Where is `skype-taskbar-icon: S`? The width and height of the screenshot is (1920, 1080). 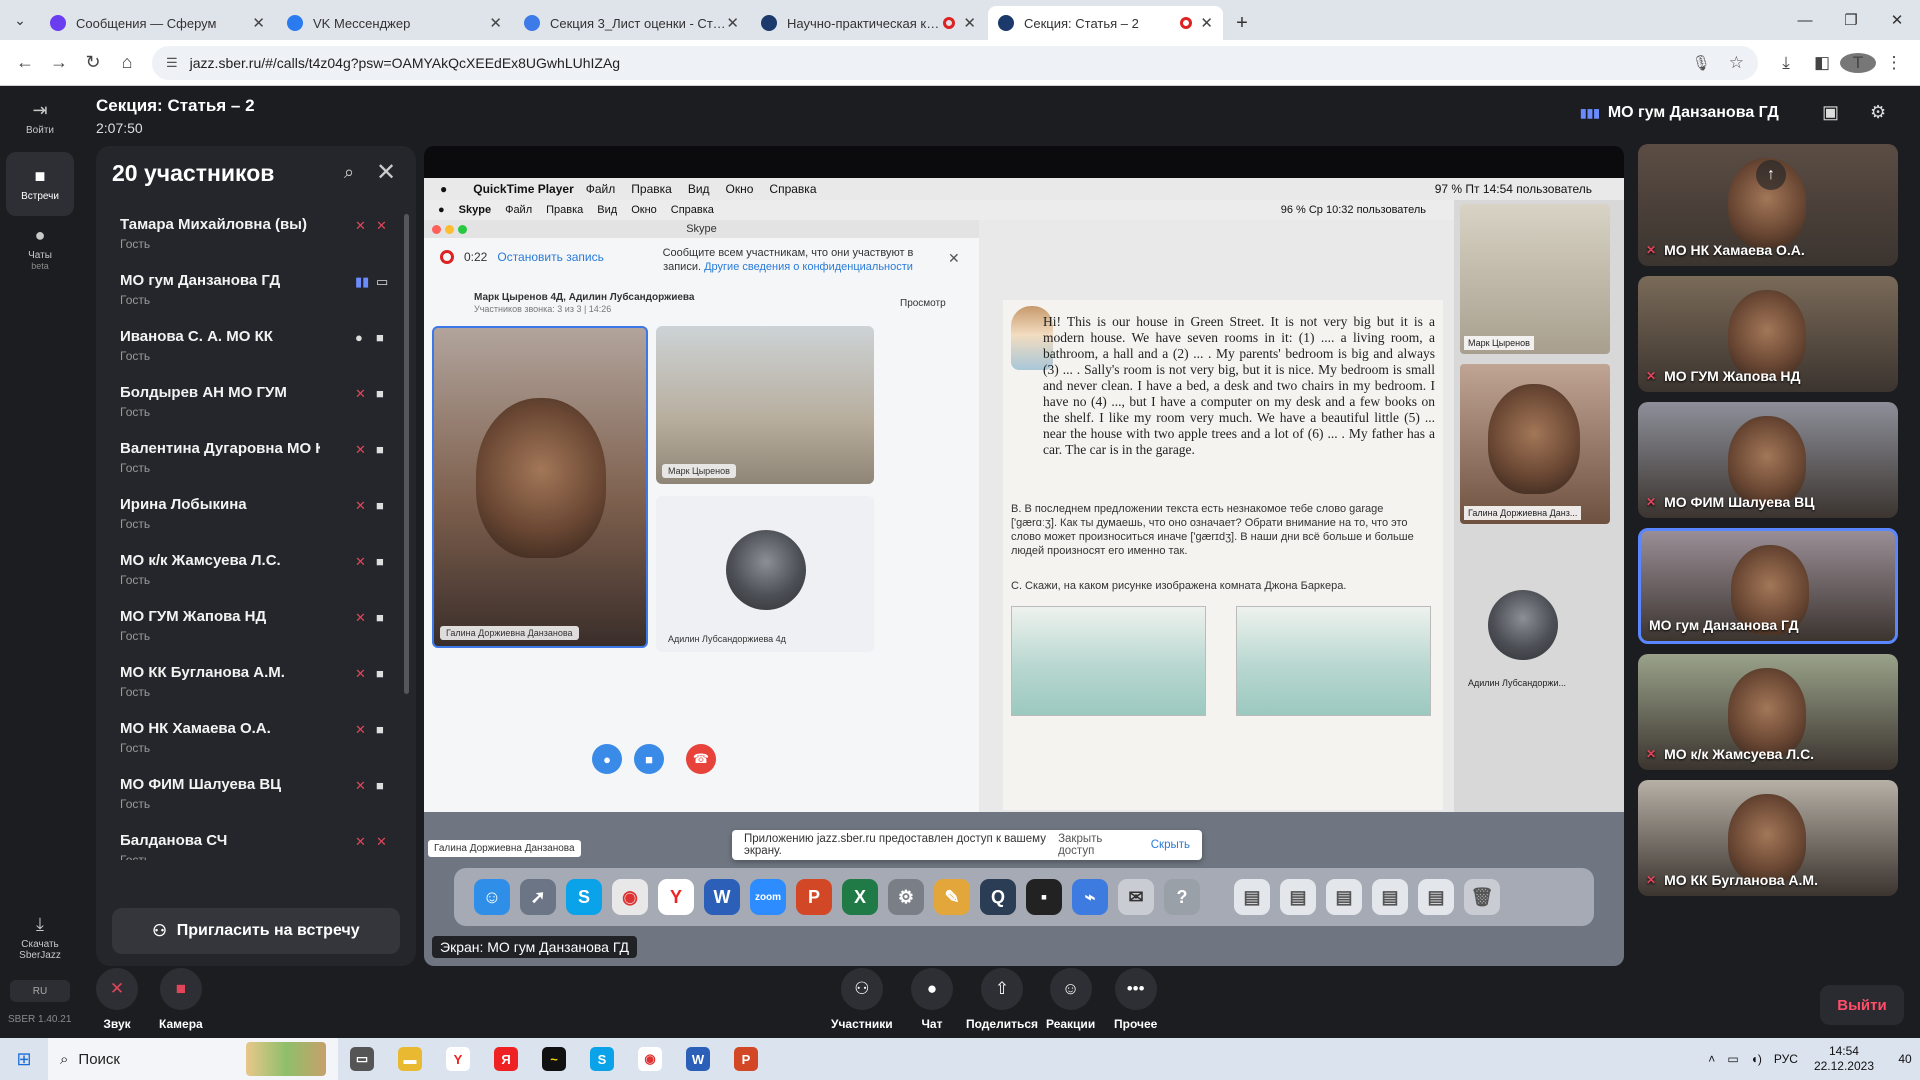 skype-taskbar-icon: S is located at coordinates (602, 1059).